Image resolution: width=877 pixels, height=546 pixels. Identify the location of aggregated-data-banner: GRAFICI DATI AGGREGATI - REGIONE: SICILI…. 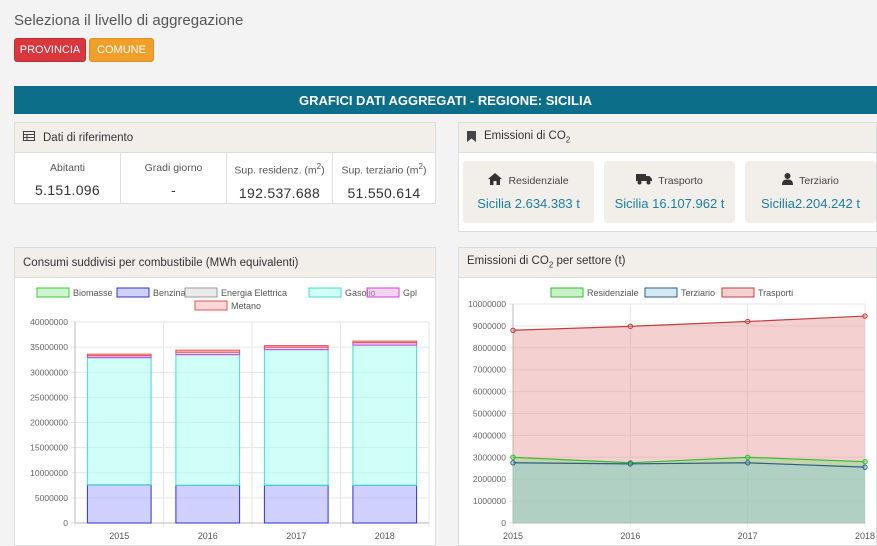
(445, 100).